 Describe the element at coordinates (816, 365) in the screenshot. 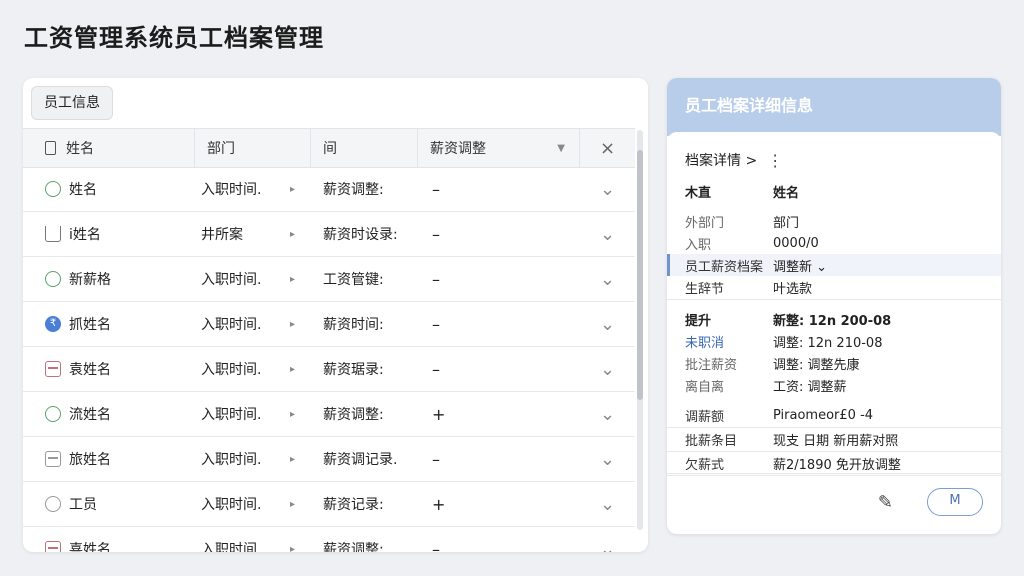

I see `field-value: 调整: 调整先康` at that location.